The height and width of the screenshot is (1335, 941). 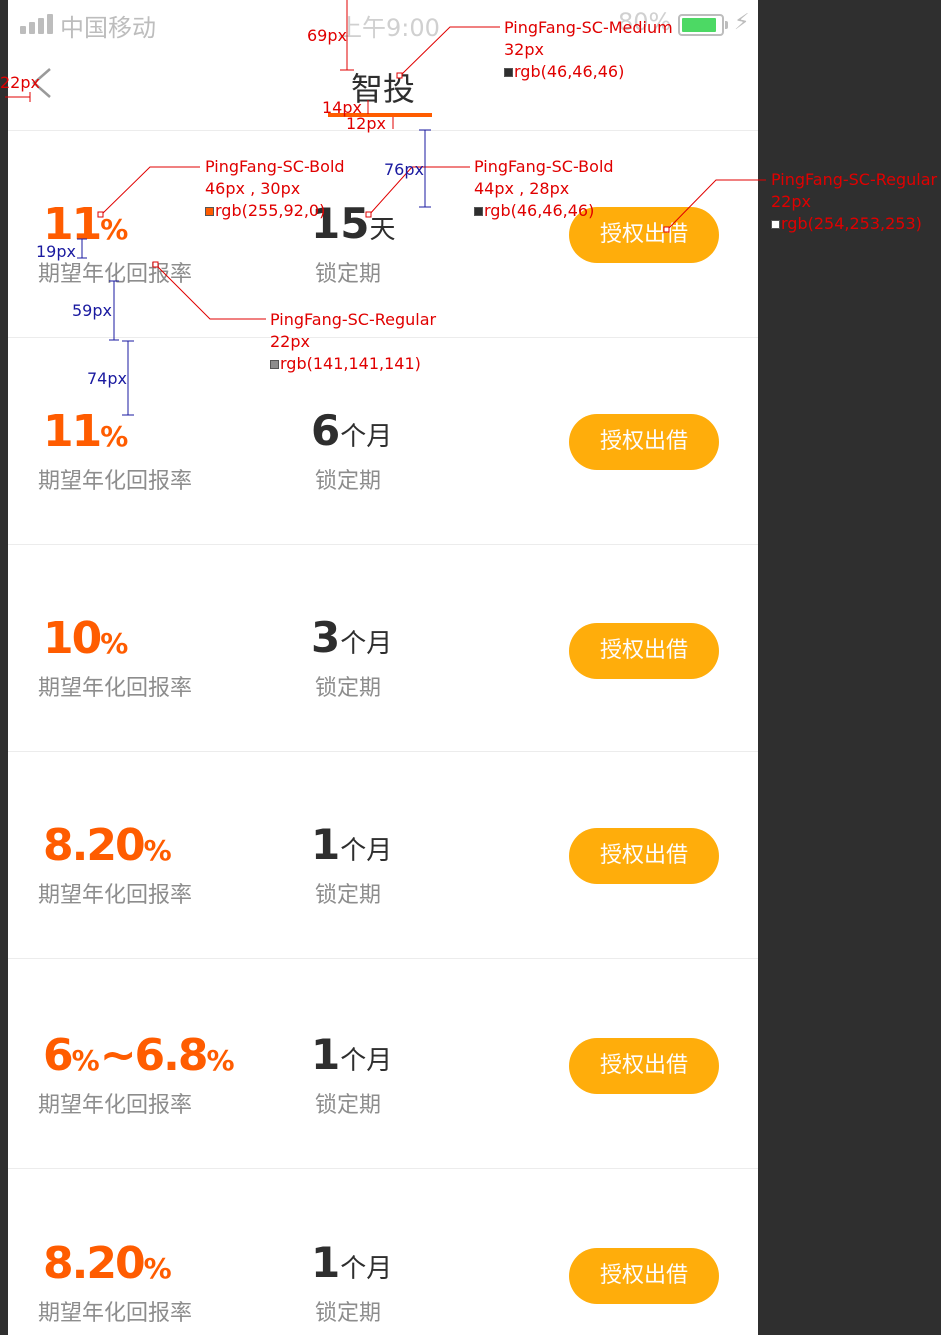 I want to click on charging-icon: ⚡, so click(x=742, y=22).